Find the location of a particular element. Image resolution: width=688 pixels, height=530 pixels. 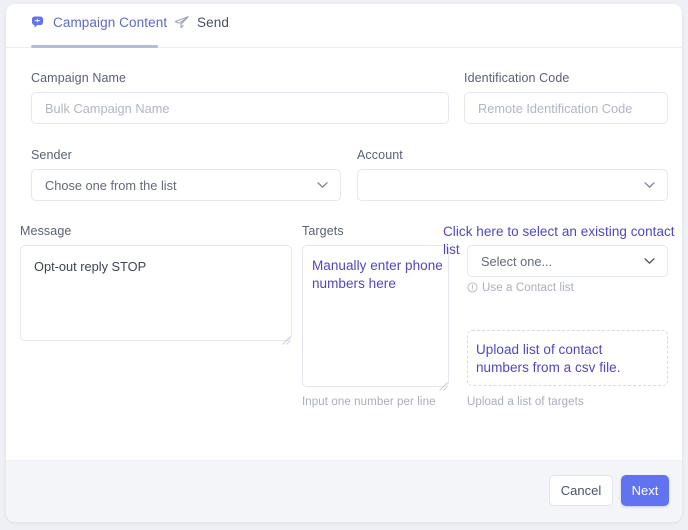

sender-label: Sender is located at coordinates (51, 155).